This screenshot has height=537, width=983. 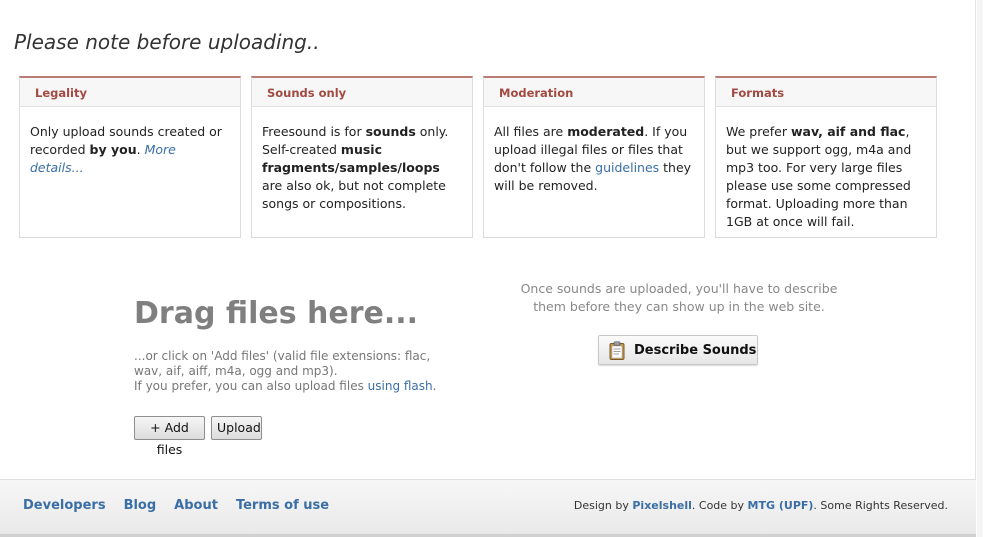 What do you see at coordinates (196, 505) in the screenshot?
I see `footer-link-about: About` at bounding box center [196, 505].